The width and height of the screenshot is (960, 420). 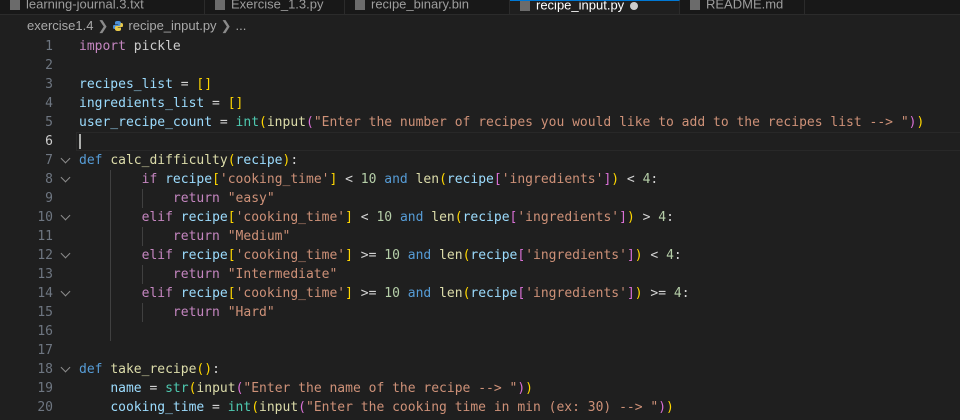 I want to click on code-token: and, so click(x=396, y=179).